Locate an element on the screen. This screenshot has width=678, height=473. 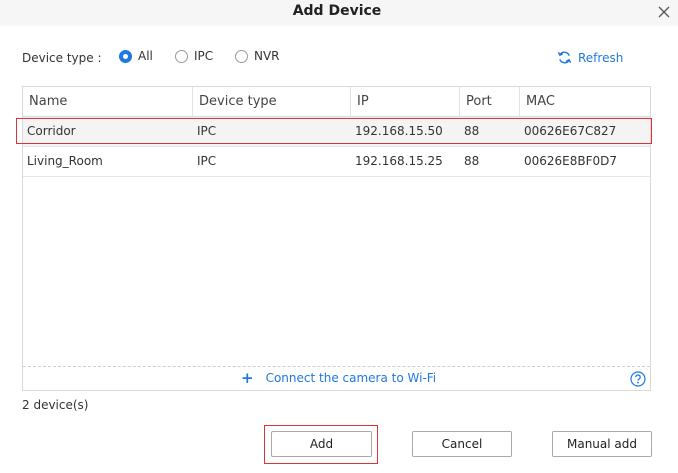
close-button is located at coordinates (664, 12).